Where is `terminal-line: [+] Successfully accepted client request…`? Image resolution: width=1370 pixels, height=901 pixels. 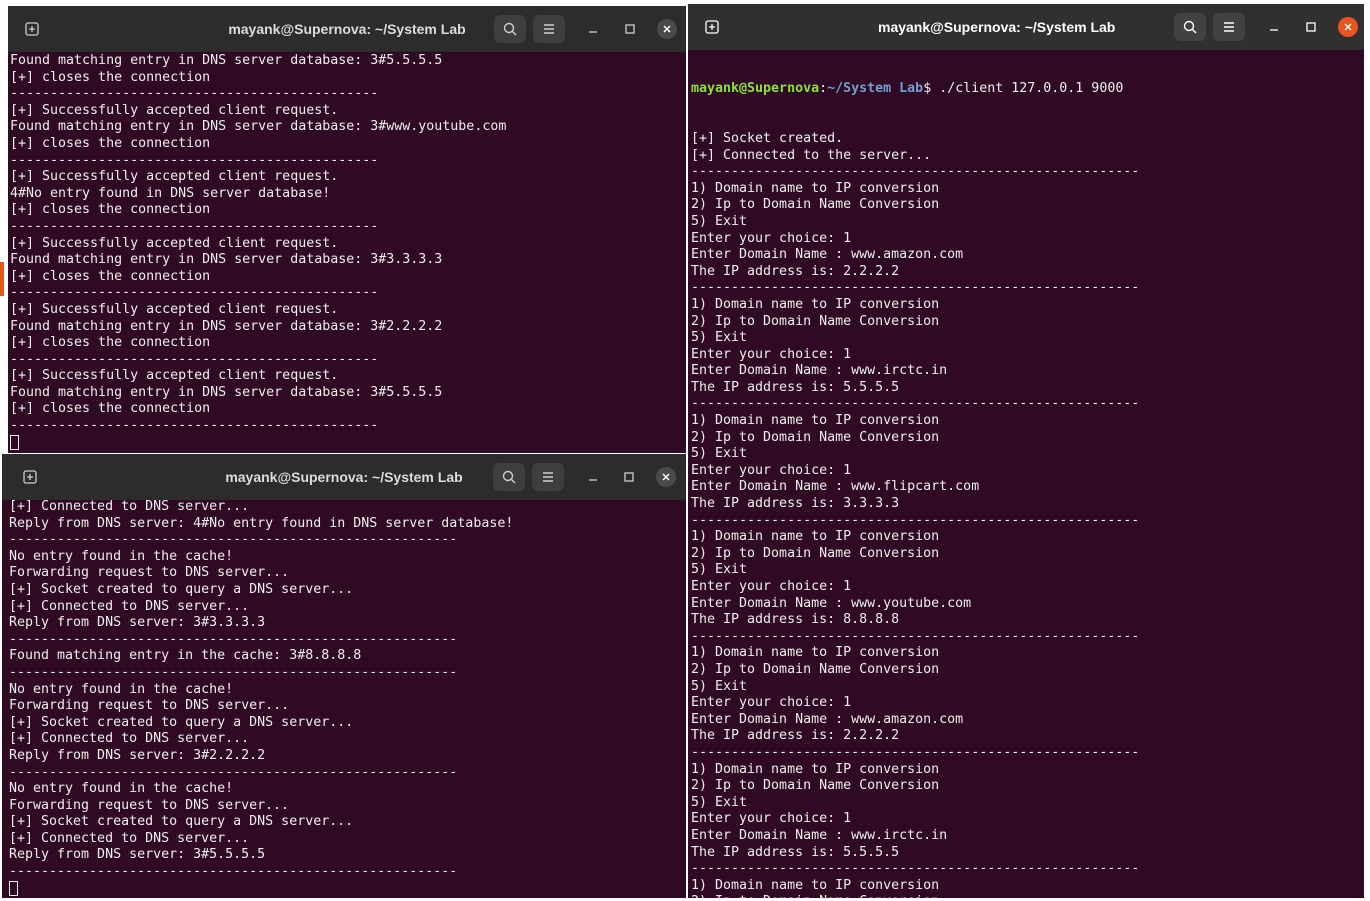
terminal-line: [+] Successfully accepted client request… is located at coordinates (174, 309).